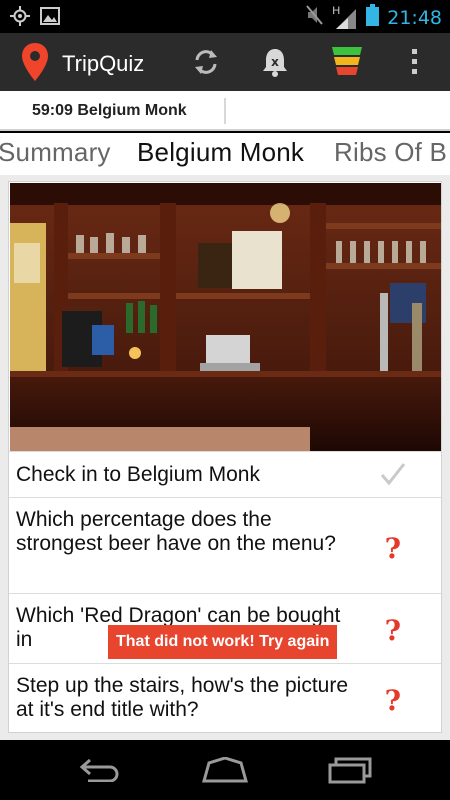  What do you see at coordinates (336, 10) in the screenshot?
I see `network-type-label: H` at bounding box center [336, 10].